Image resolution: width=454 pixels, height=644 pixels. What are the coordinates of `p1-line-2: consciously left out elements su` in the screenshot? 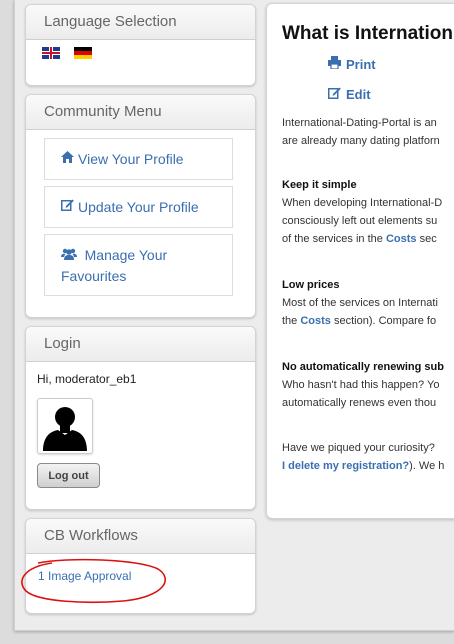 It's located at (360, 221).